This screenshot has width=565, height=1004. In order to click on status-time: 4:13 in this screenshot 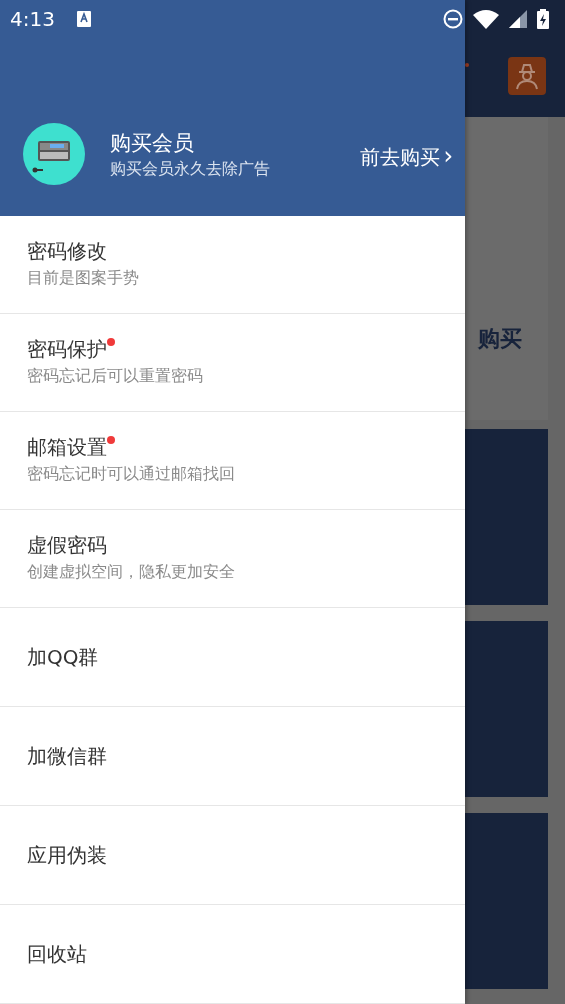, I will do `click(32, 19)`.